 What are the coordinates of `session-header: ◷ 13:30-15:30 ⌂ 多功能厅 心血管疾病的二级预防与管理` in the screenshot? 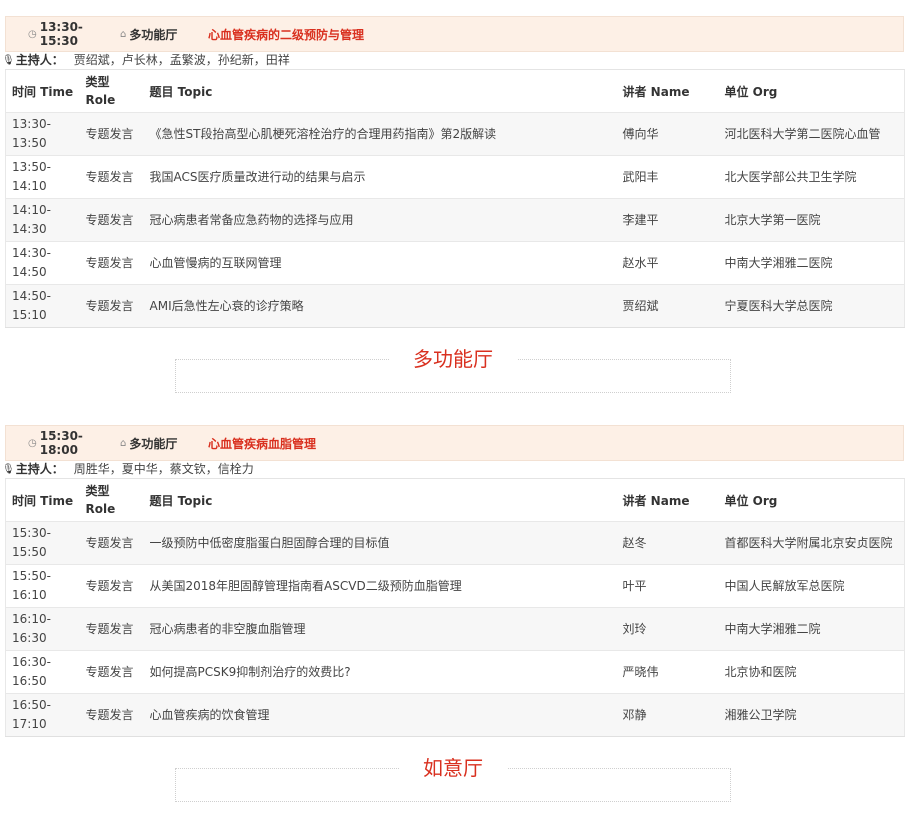 It's located at (454, 34).